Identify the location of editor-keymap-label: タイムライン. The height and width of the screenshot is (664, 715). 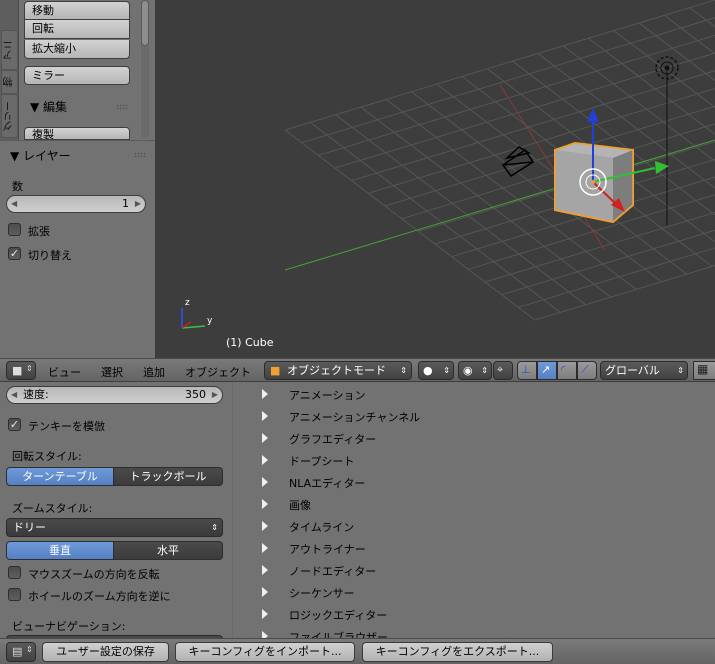
(322, 527).